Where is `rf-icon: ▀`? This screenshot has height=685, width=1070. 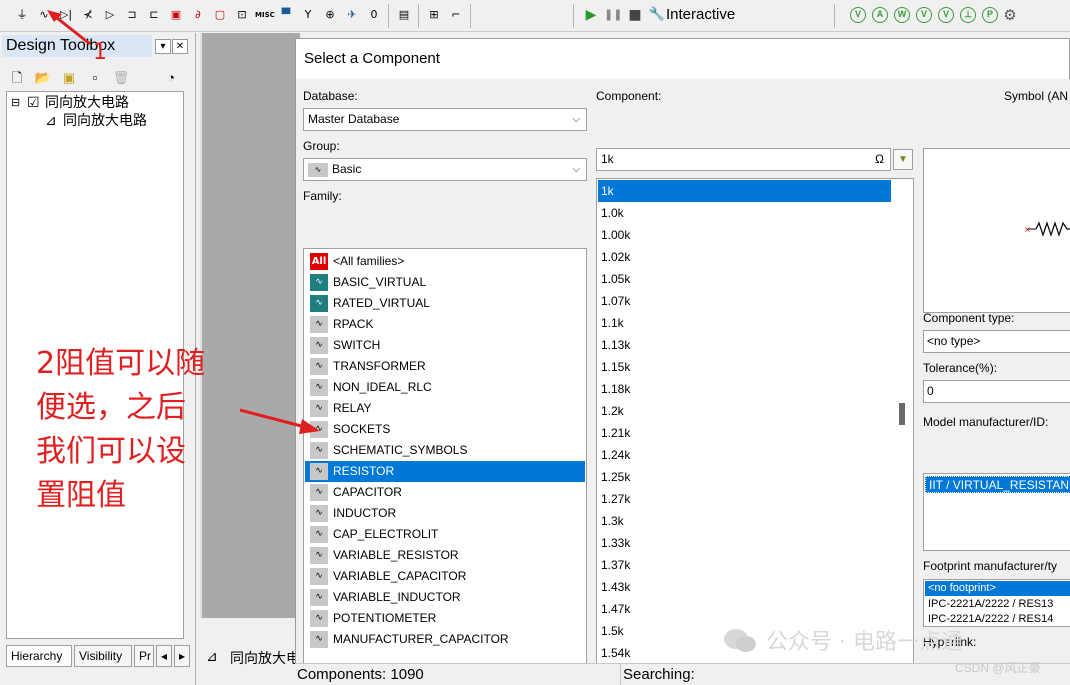
rf-icon: ▀ is located at coordinates (286, 15).